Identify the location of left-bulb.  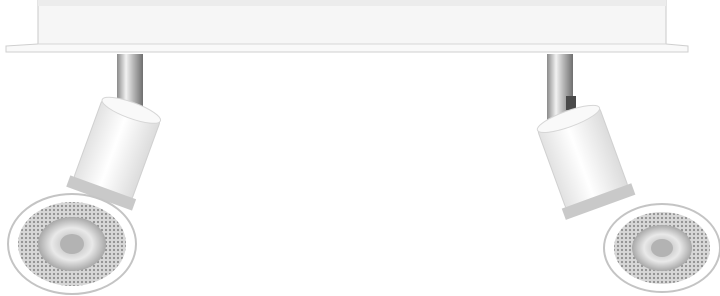
(72, 244).